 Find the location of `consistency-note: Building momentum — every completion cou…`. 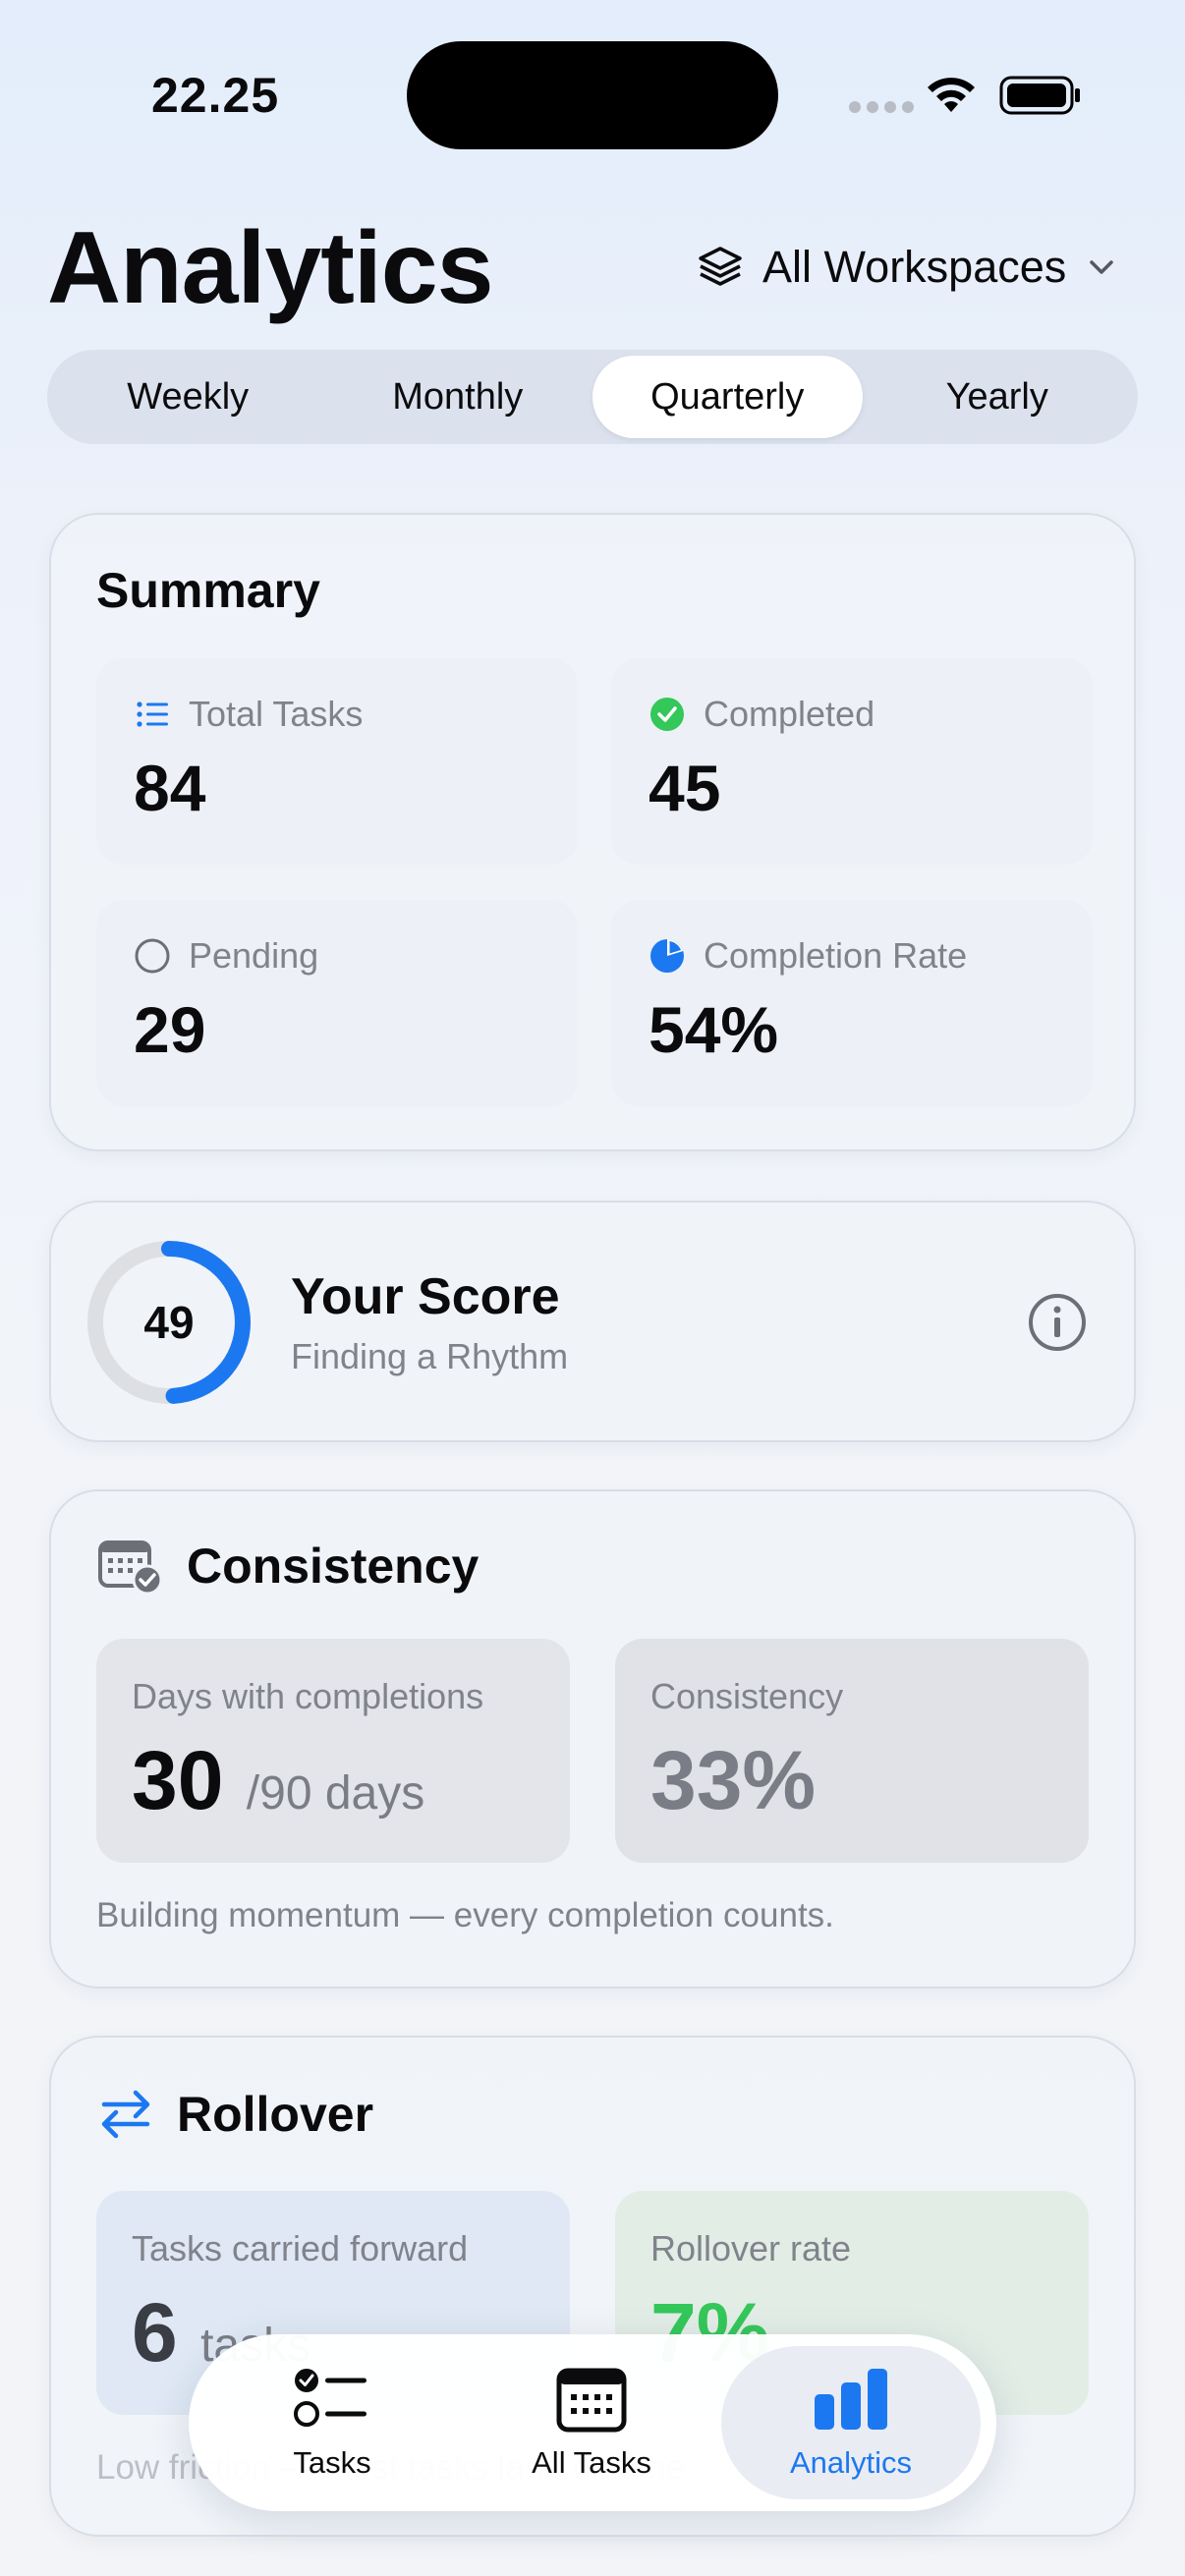

consistency-note: Building momentum — every completion cou… is located at coordinates (465, 1915).